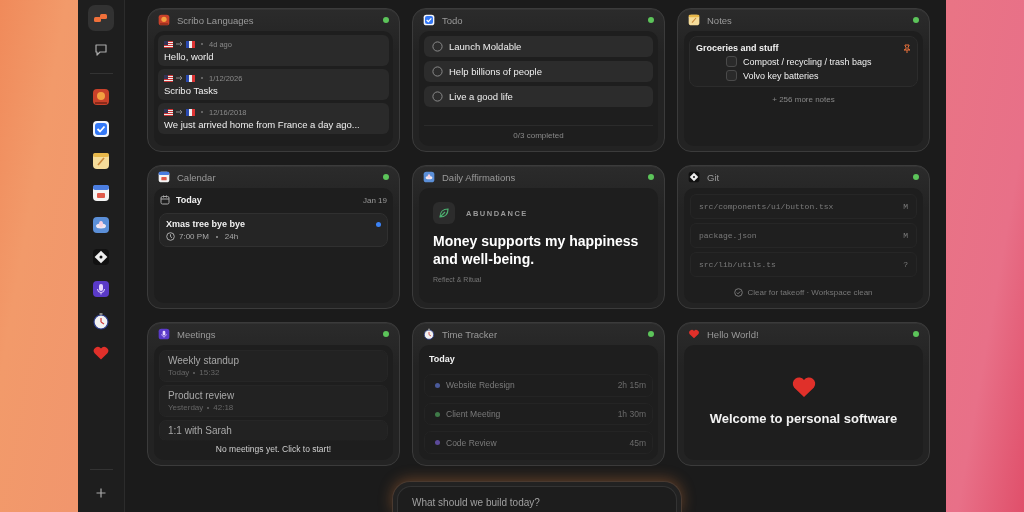 Image resolution: width=1024 pixels, height=512 pixels. Describe the element at coordinates (733, 334) in the screenshot. I see `widget-title: Hello World!` at that location.